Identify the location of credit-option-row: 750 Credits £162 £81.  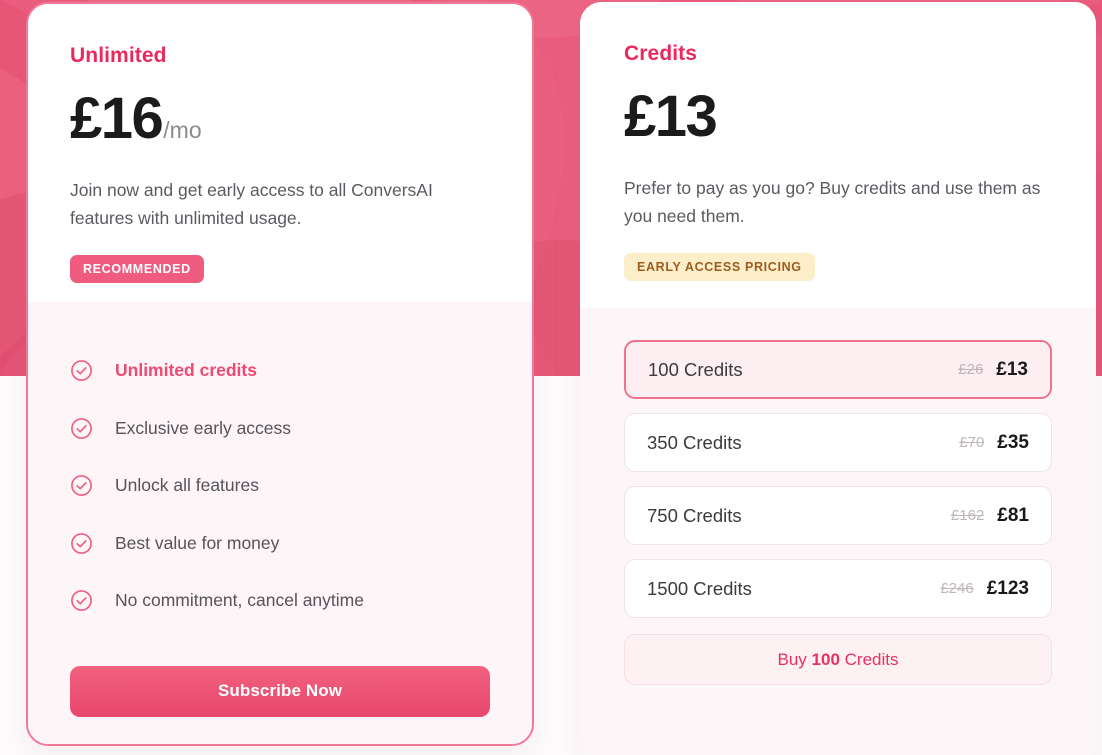
(838, 515).